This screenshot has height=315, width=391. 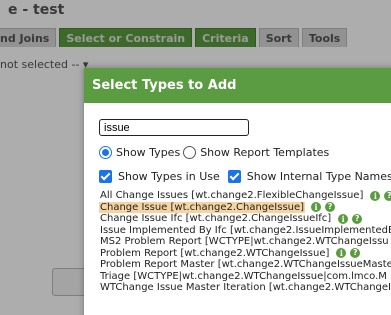 I want to click on type-list-item: Change Issue [wt.change2.ChangeIssue] i?, so click(x=245, y=207).